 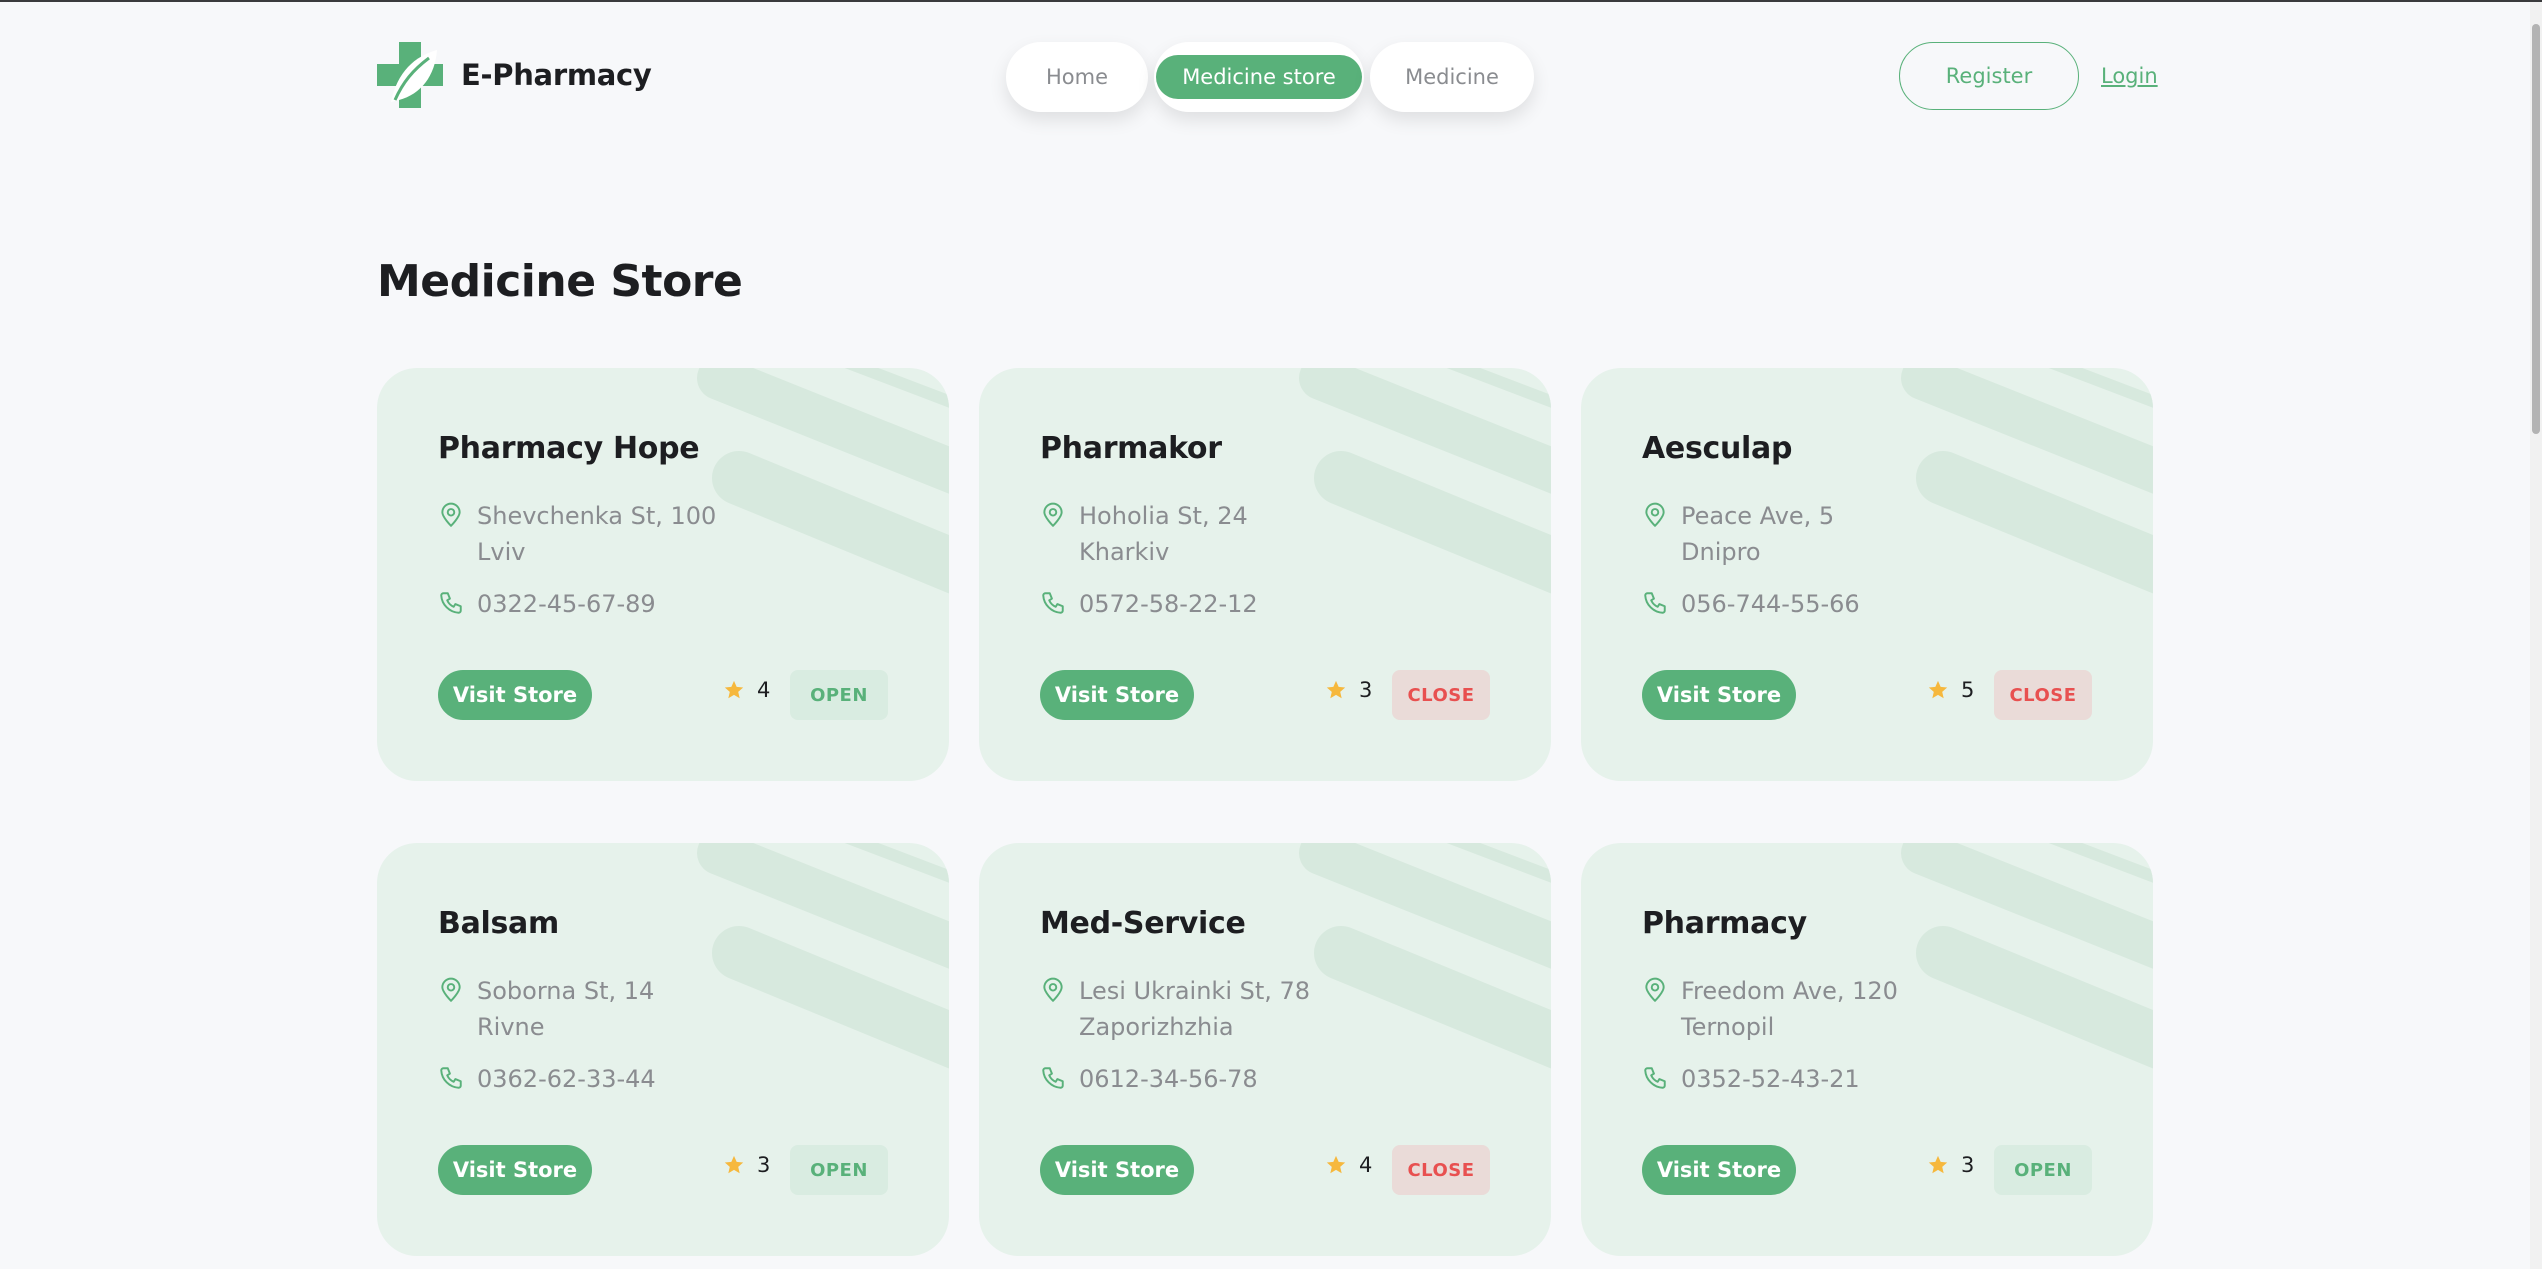 I want to click on nav-medicine: Medicine, so click(x=1452, y=77).